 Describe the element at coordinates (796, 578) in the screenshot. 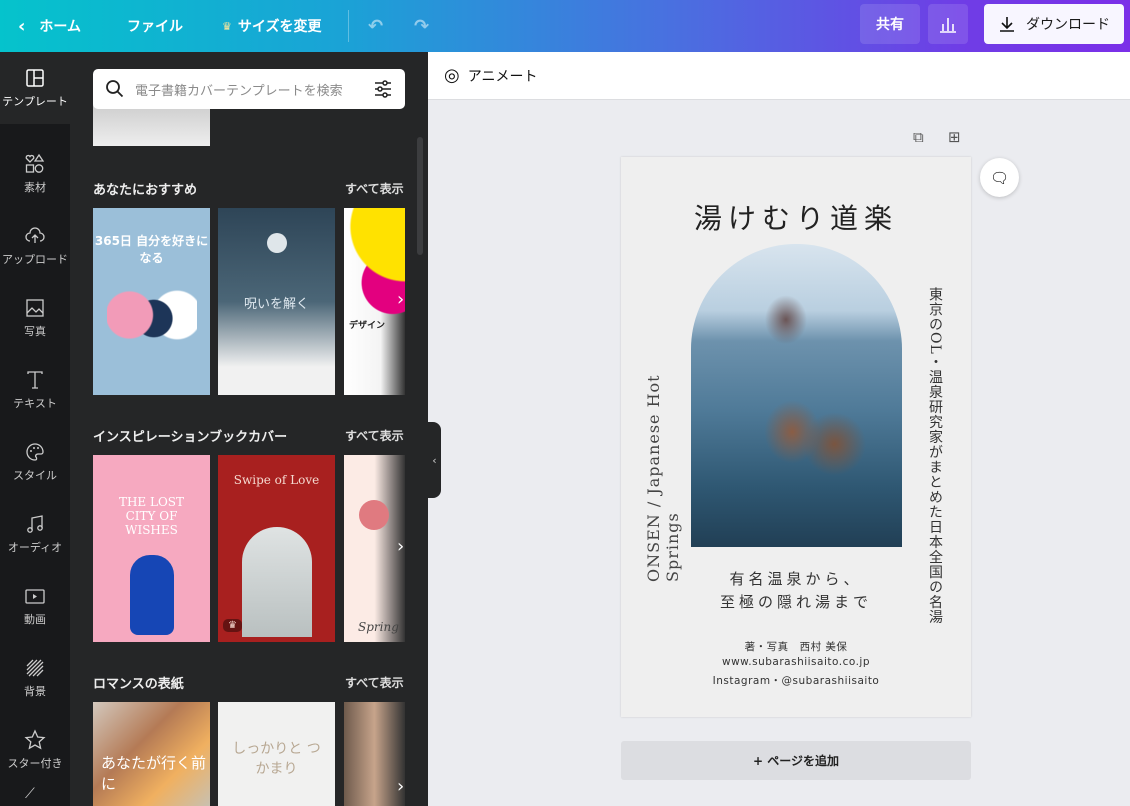

I see `cover-subtitle-1: 有名温泉から、` at that location.